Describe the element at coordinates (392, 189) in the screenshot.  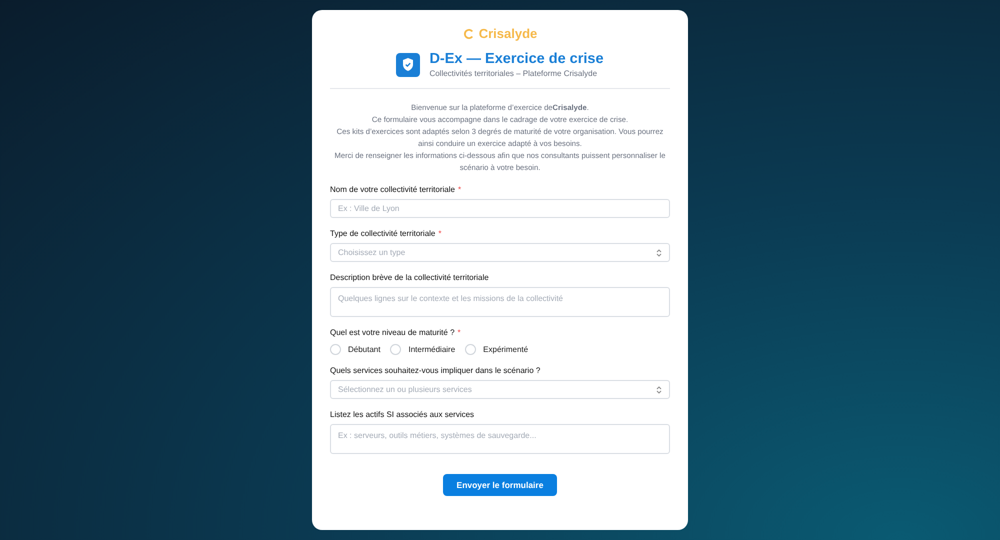
I see `field-label: Nom de votre collectivité territoriale` at that location.